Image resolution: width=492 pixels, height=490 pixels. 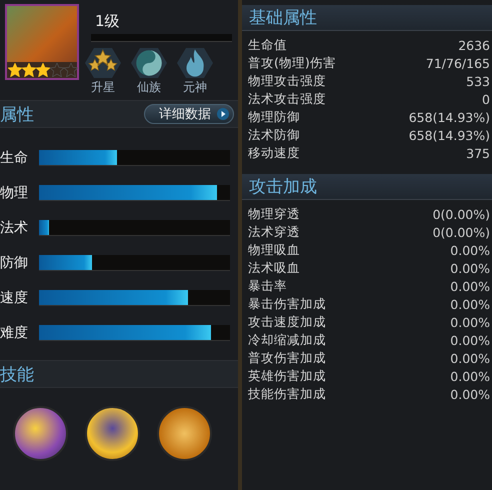 I want to click on stat-label: 法术, so click(x=14, y=228).